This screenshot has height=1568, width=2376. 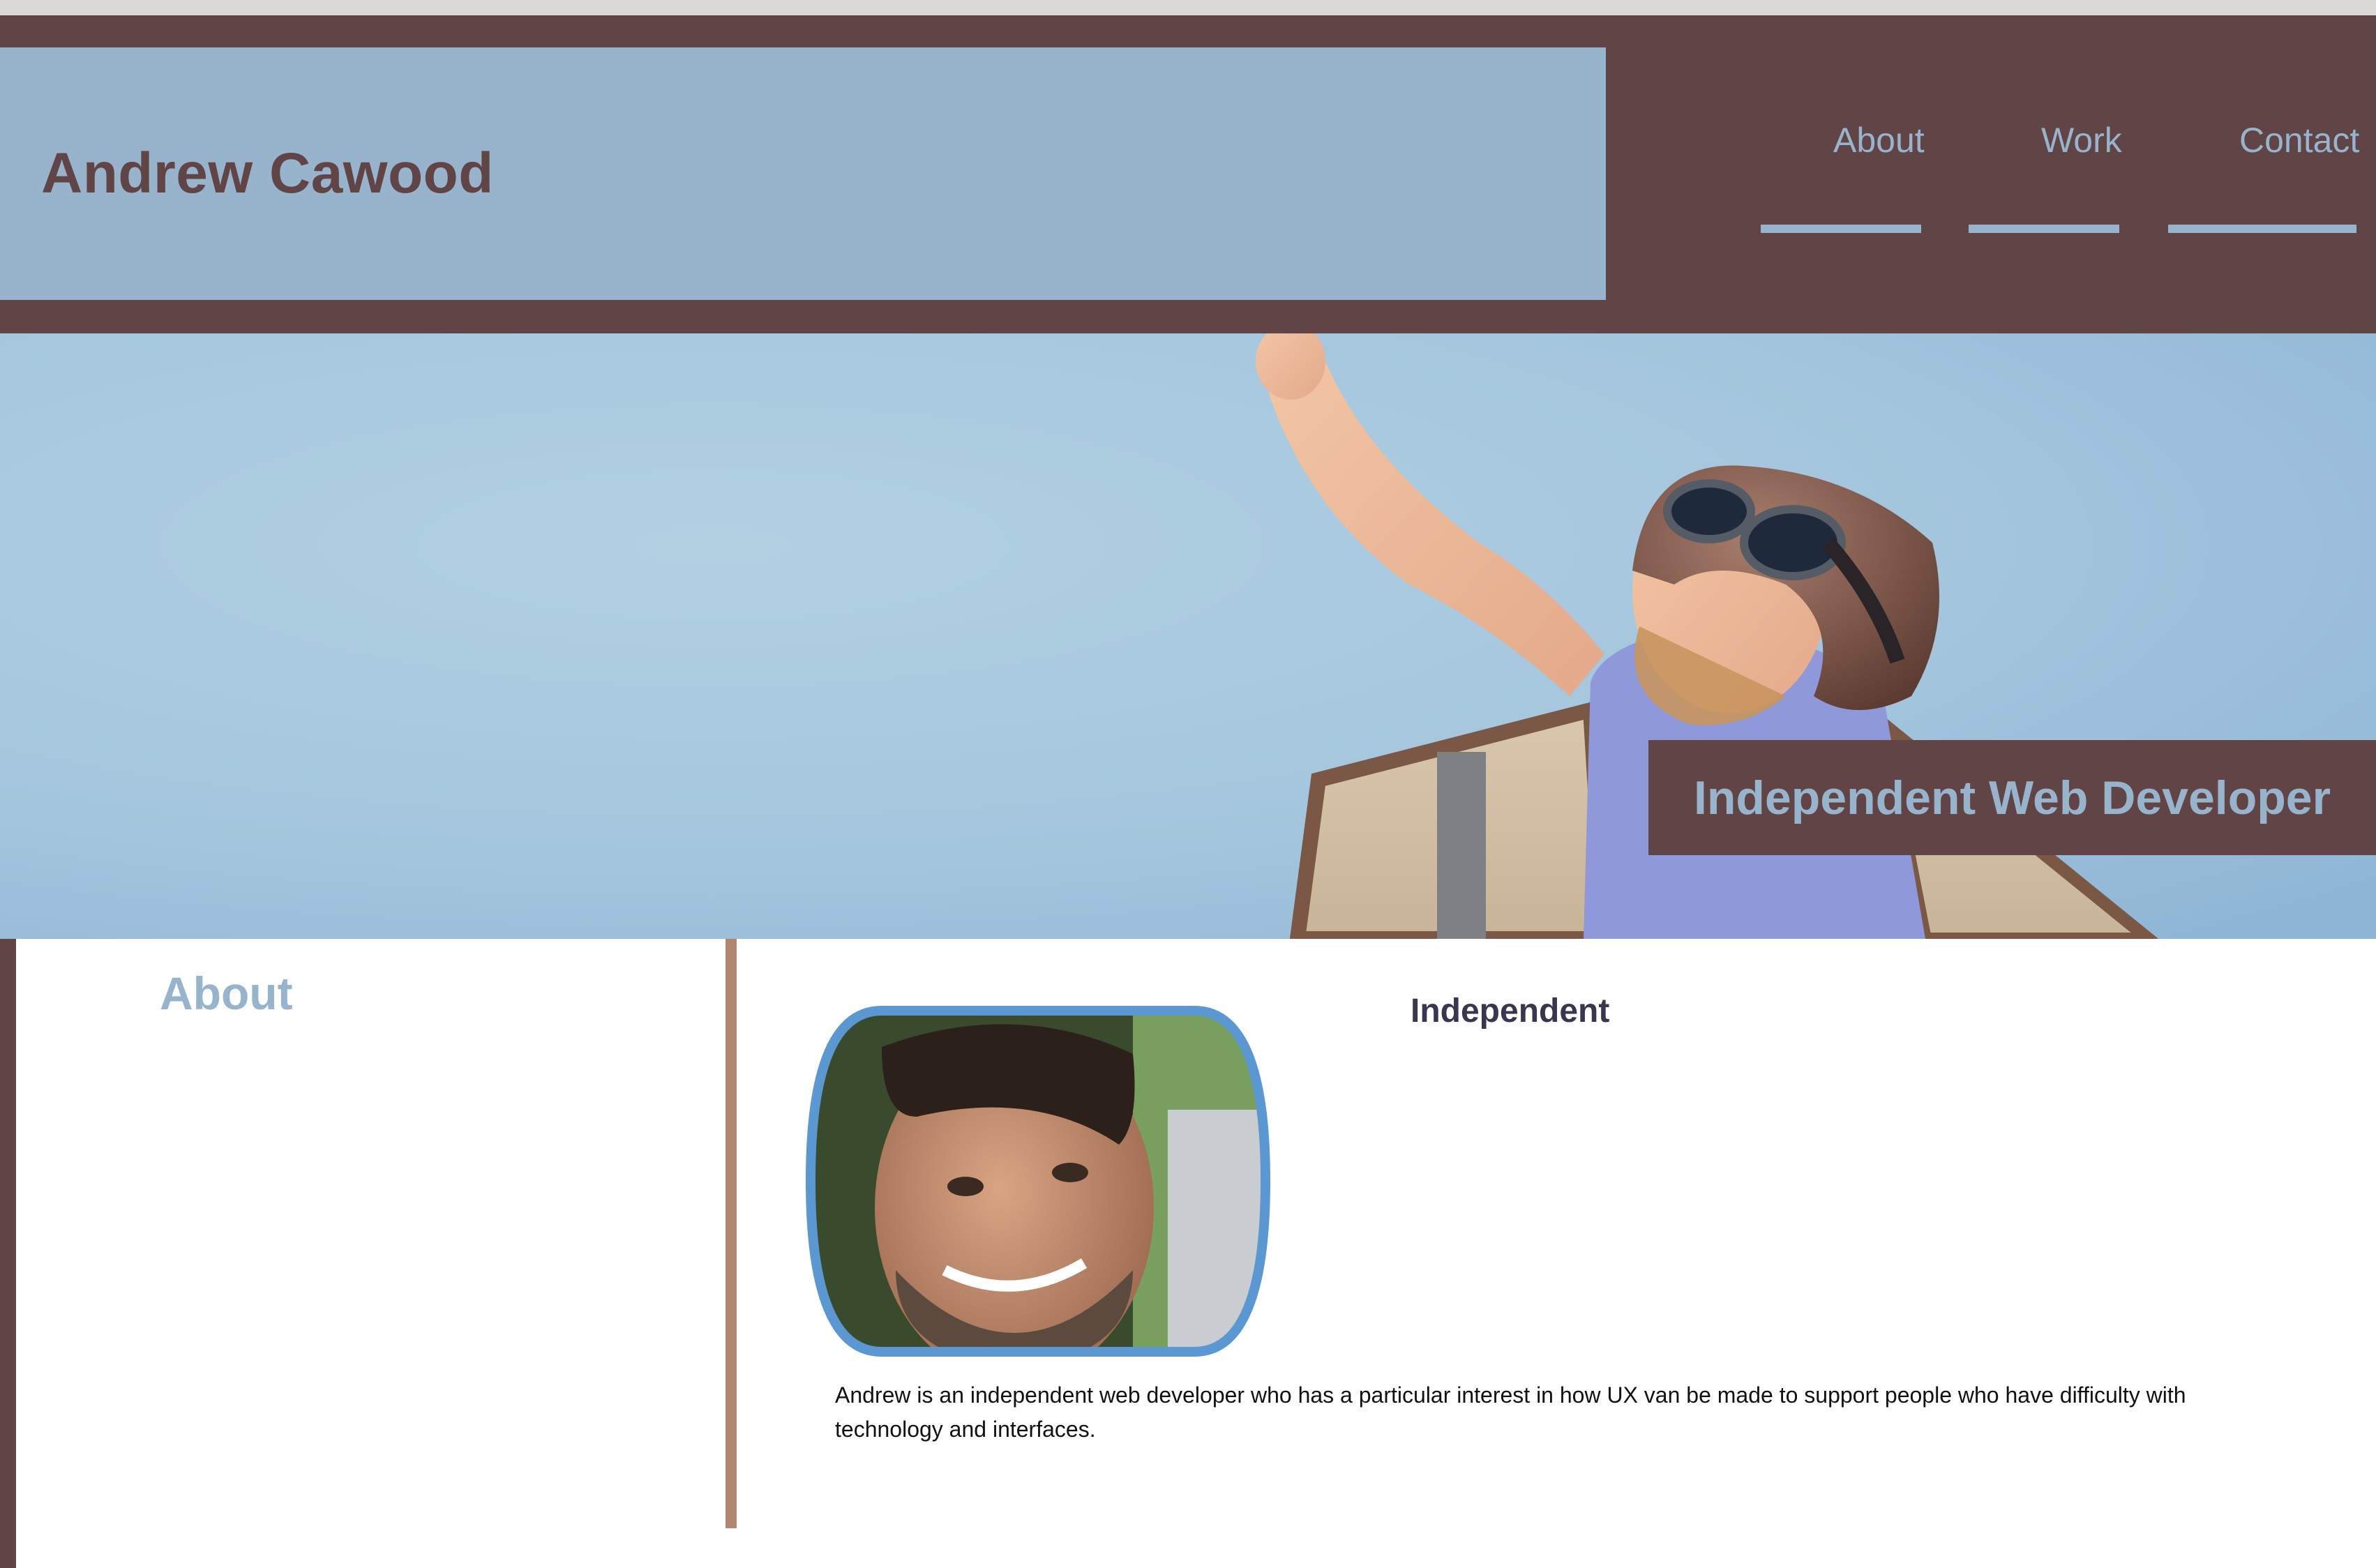 I want to click on nav-link-about: About, so click(x=1879, y=141).